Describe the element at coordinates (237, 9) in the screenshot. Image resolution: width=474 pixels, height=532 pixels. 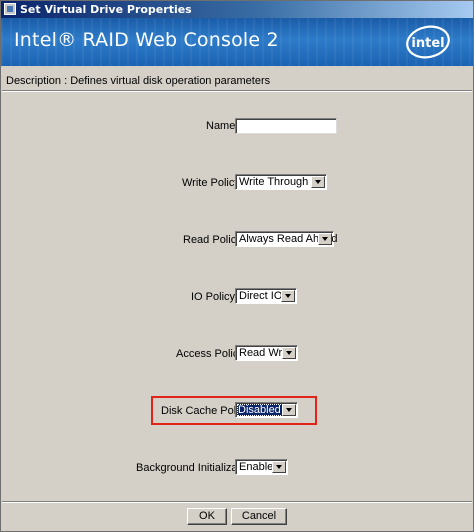
I see `title-bar: Set Virtual Drive Properties` at that location.